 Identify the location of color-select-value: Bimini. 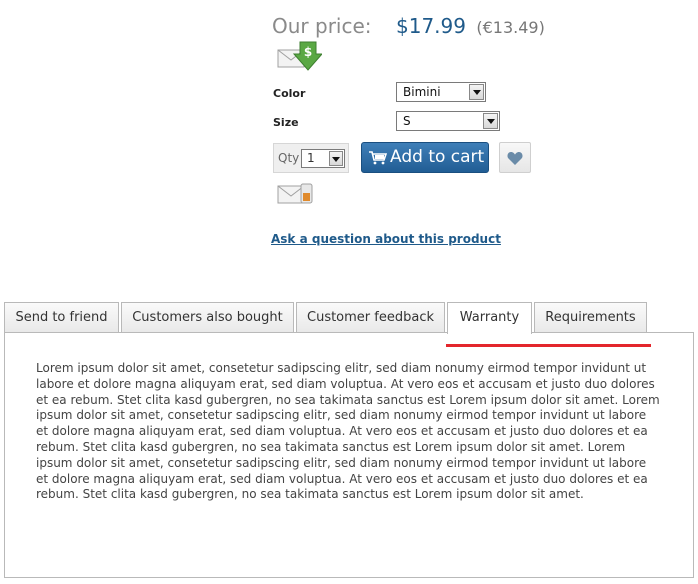
(422, 92).